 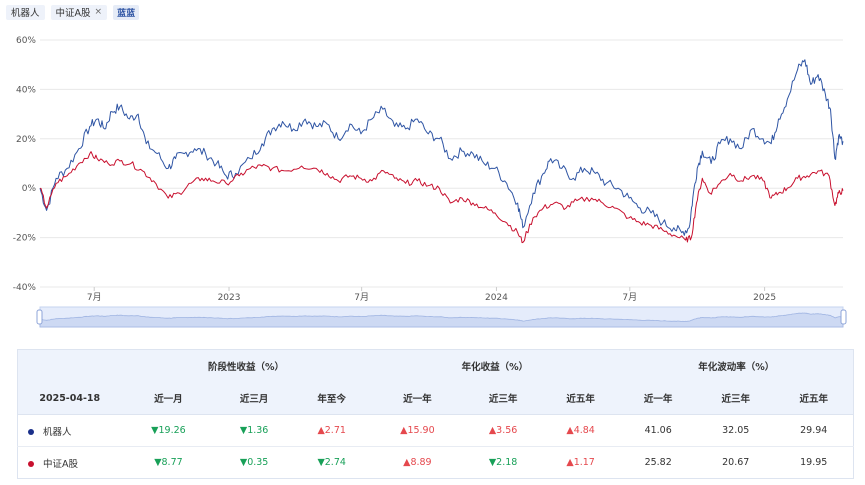 I want to click on value-cell: ▼2.74, so click(x=331, y=462).